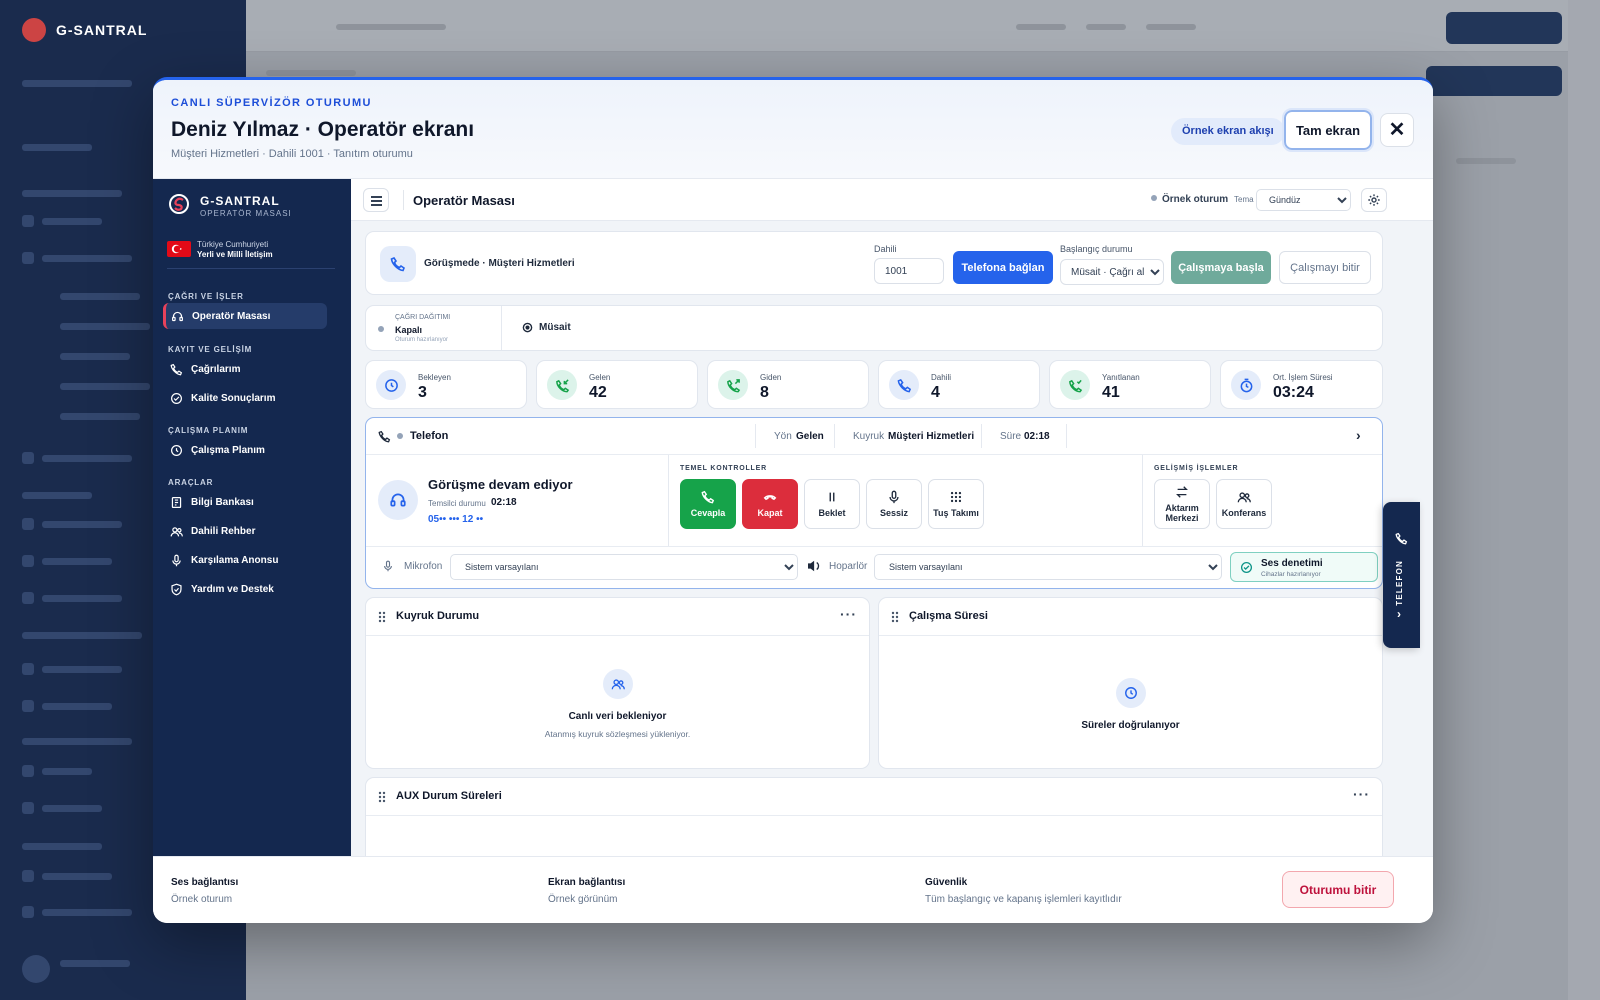 This screenshot has width=1600, height=1000. What do you see at coordinates (245, 502) in the screenshot?
I see `sidebar-item-knowledge-base: Bilgi Bankası` at bounding box center [245, 502].